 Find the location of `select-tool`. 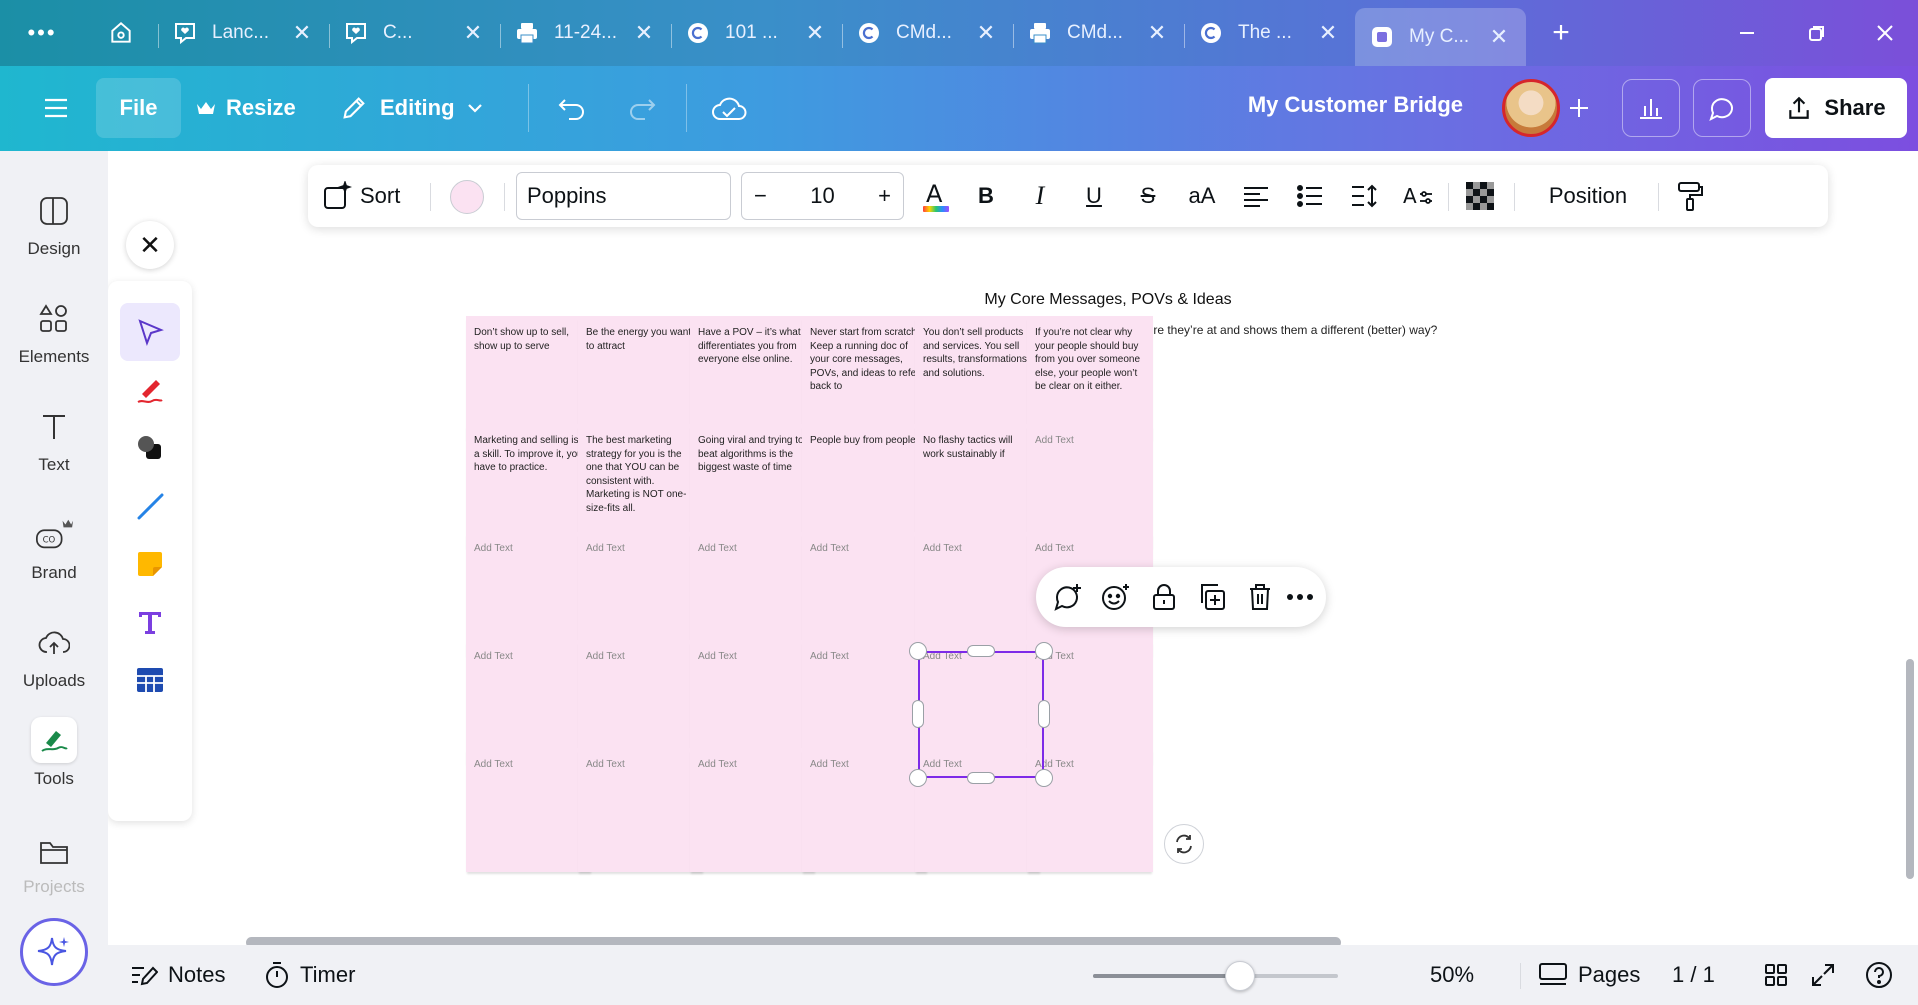

select-tool is located at coordinates (150, 332).